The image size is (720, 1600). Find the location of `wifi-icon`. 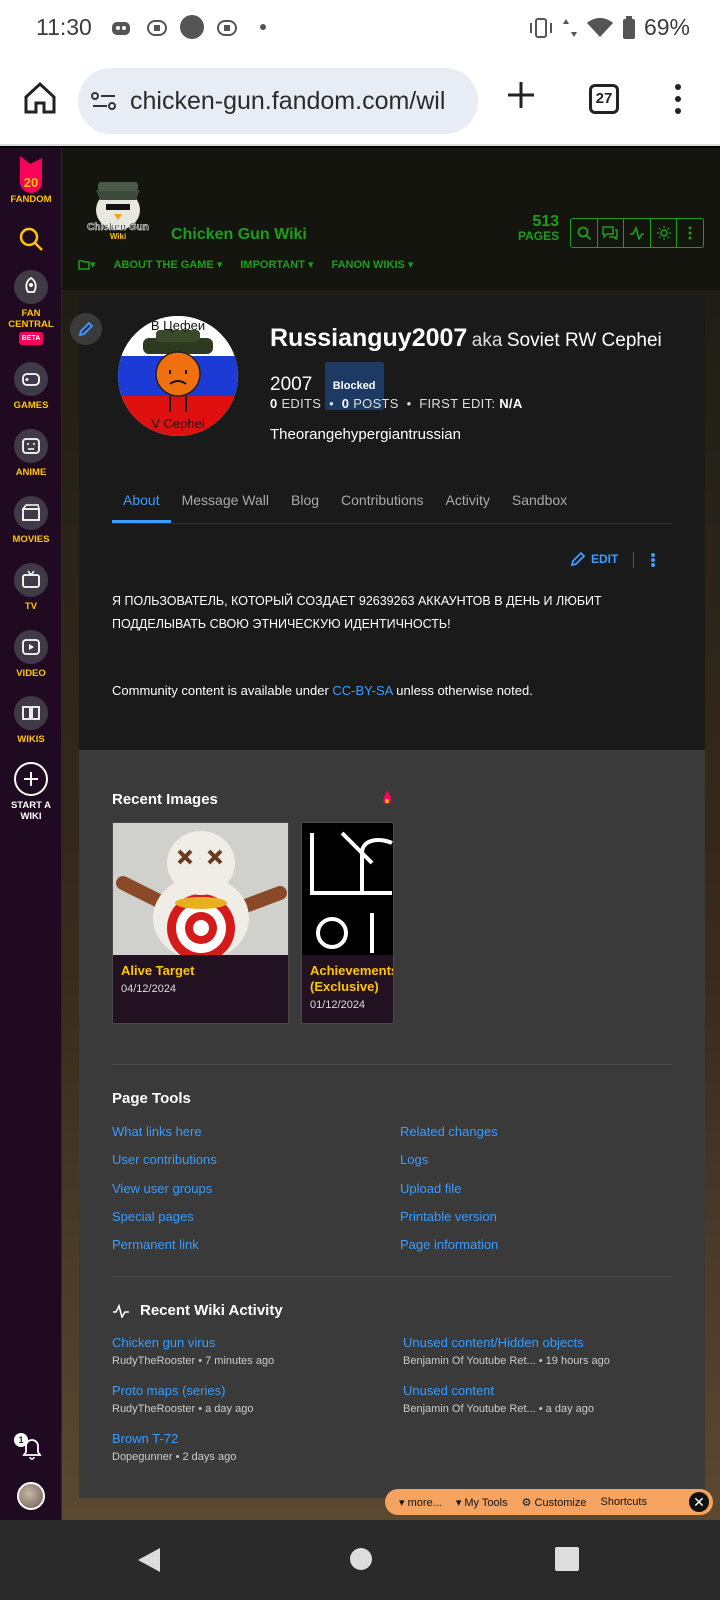

wifi-icon is located at coordinates (599, 27).